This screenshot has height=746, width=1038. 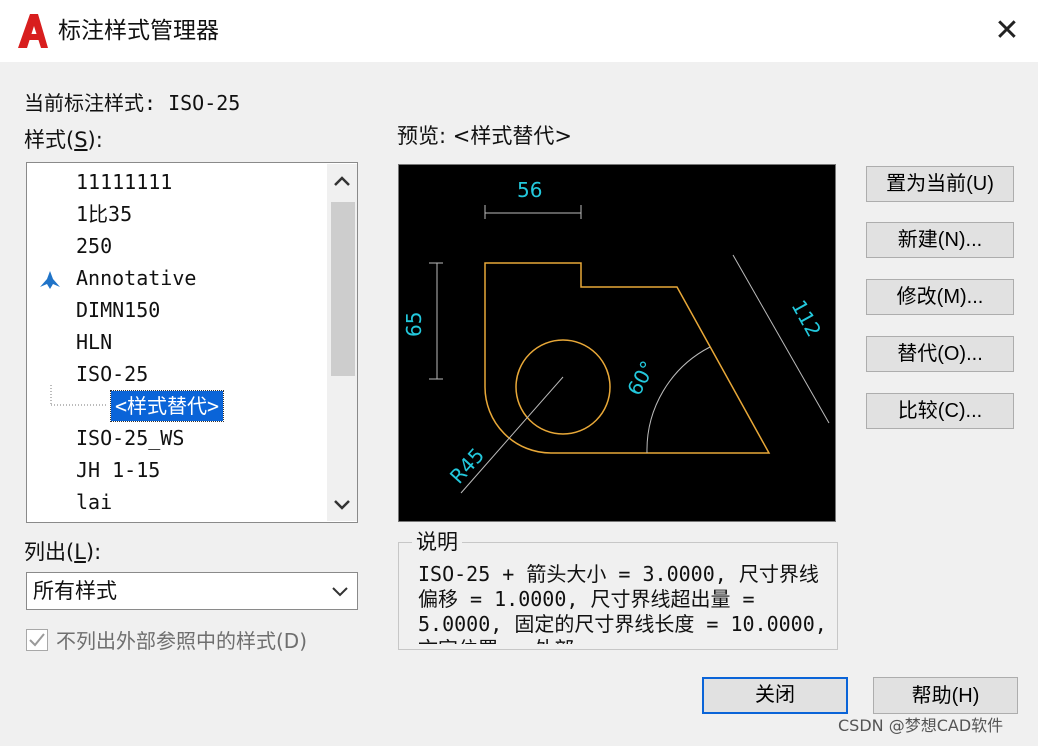 I want to click on list-filter-value: 所有样式, so click(x=75, y=591).